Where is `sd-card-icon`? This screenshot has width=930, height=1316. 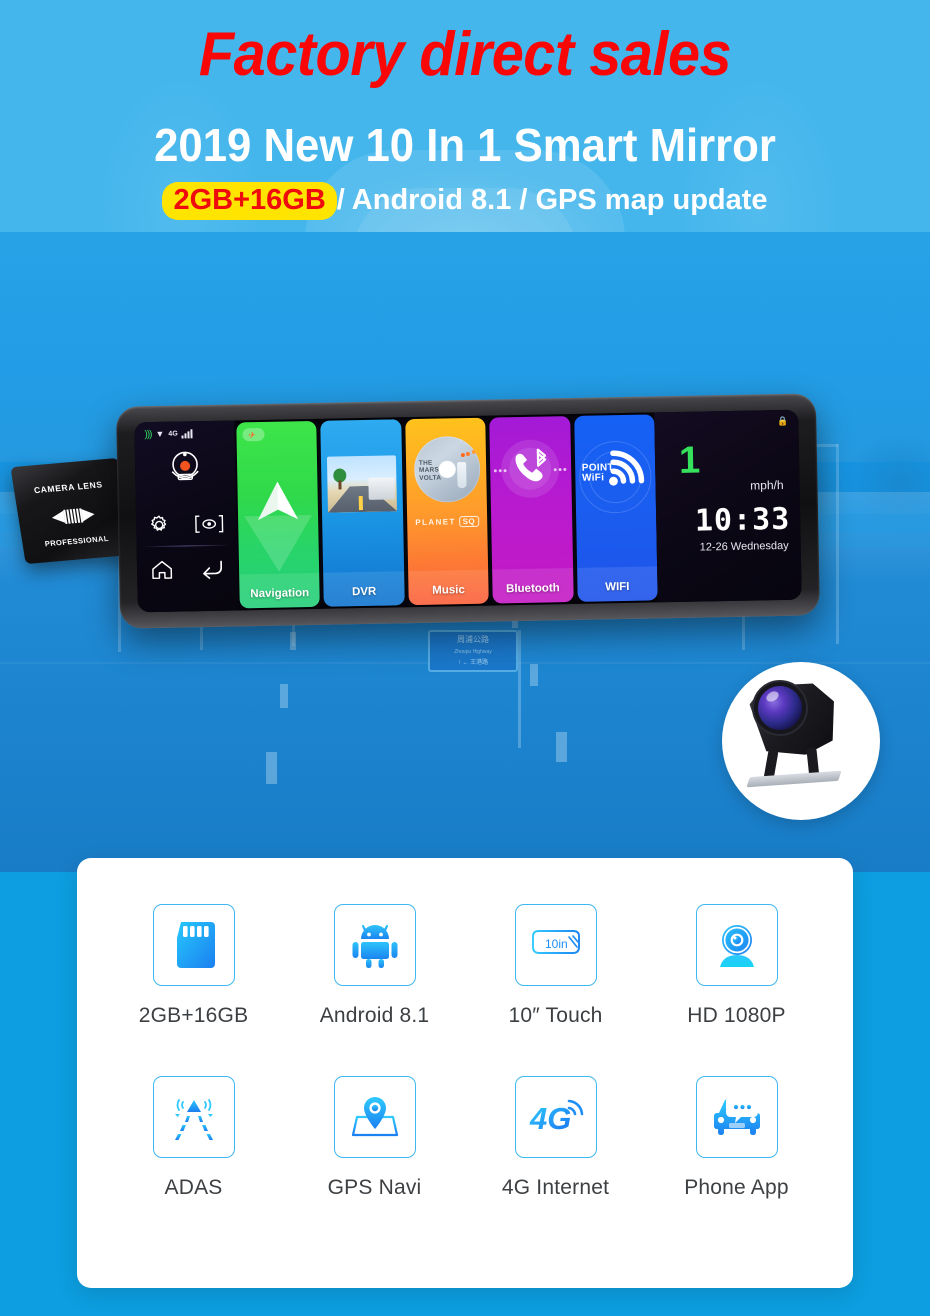 sd-card-icon is located at coordinates (195, 945).